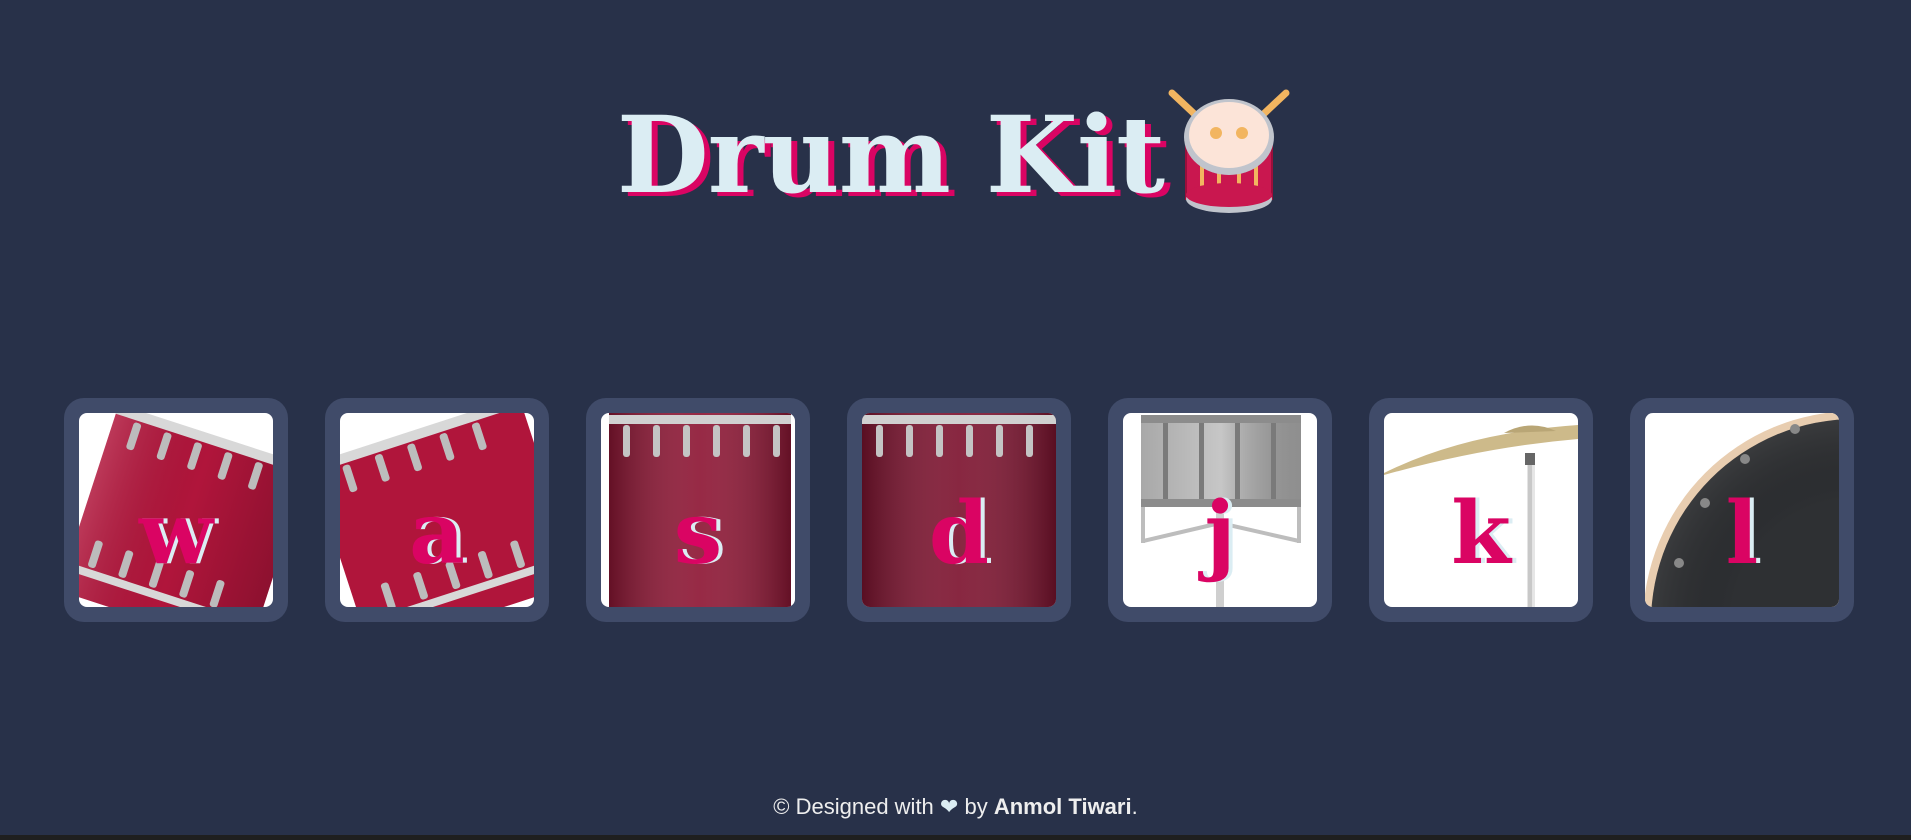 The width and height of the screenshot is (1911, 840). I want to click on pad-key-label: a, so click(437, 533).